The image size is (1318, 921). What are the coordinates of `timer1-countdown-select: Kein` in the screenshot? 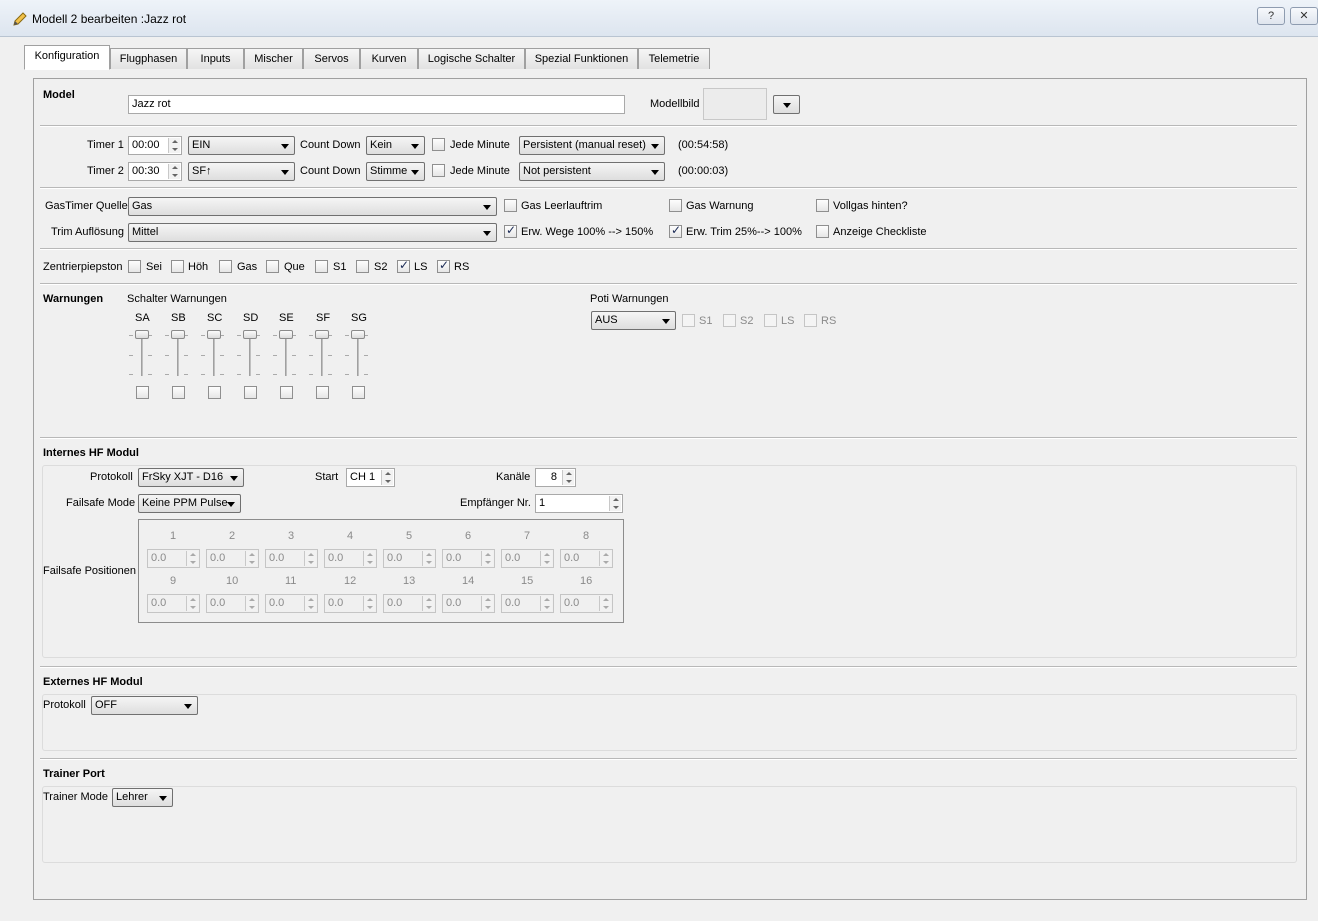 It's located at (395, 145).